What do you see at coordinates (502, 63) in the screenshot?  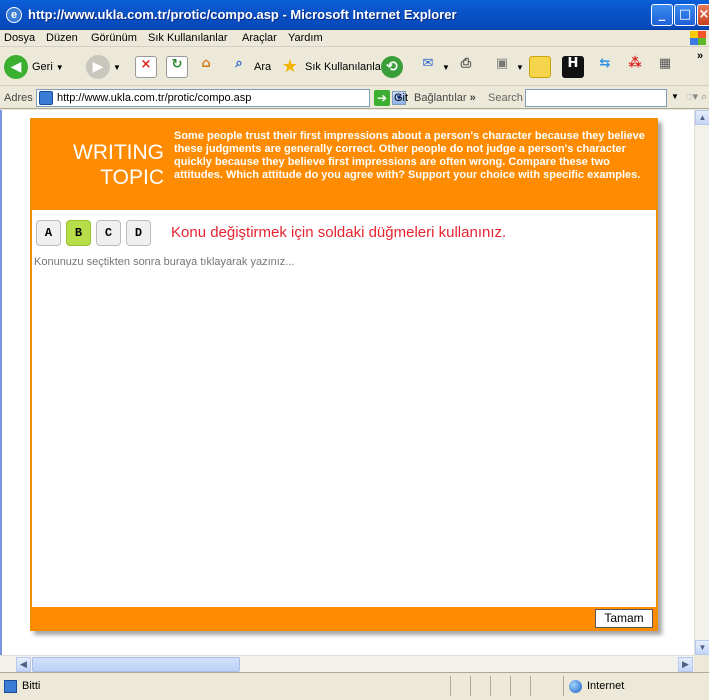 I see `edit-icon: ▣` at bounding box center [502, 63].